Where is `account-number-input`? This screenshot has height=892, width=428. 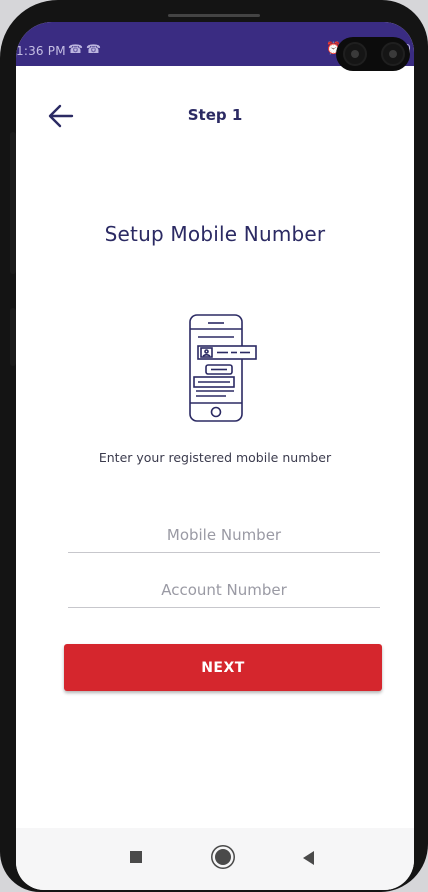
account-number-input is located at coordinates (224, 590).